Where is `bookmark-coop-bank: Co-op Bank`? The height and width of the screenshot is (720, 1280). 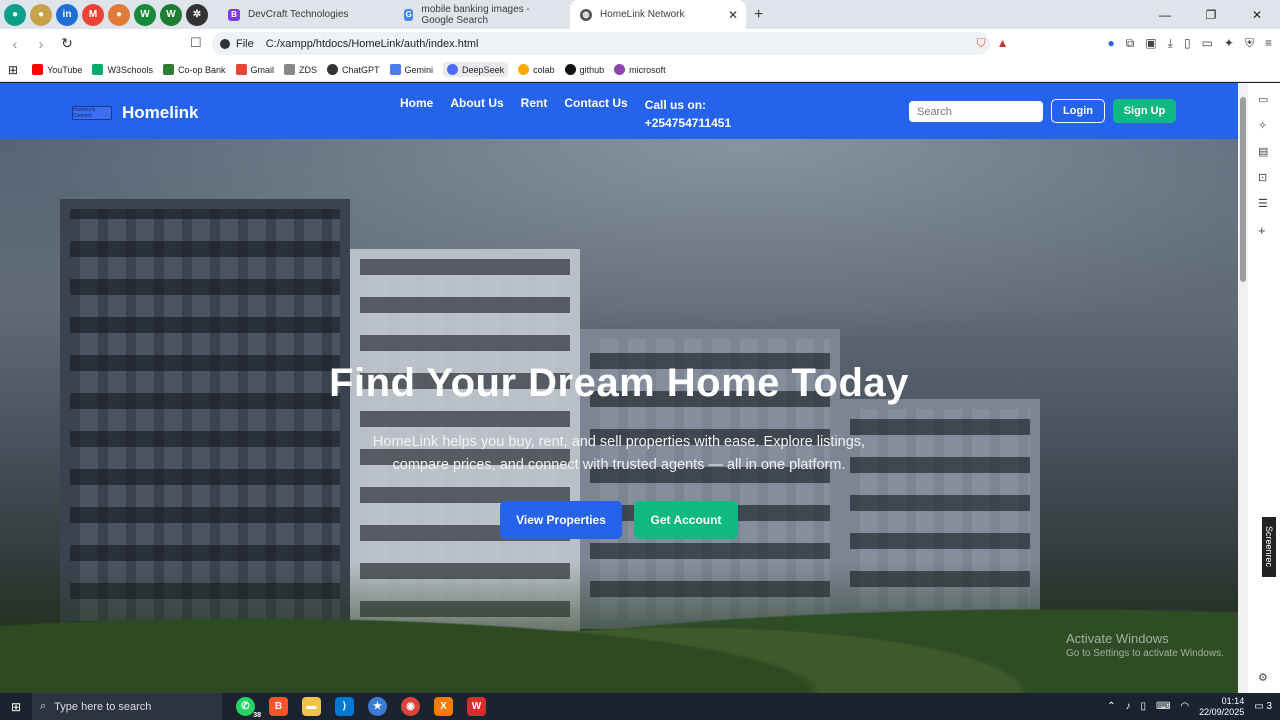
bookmark-coop-bank: Co-op Bank is located at coordinates (194, 69).